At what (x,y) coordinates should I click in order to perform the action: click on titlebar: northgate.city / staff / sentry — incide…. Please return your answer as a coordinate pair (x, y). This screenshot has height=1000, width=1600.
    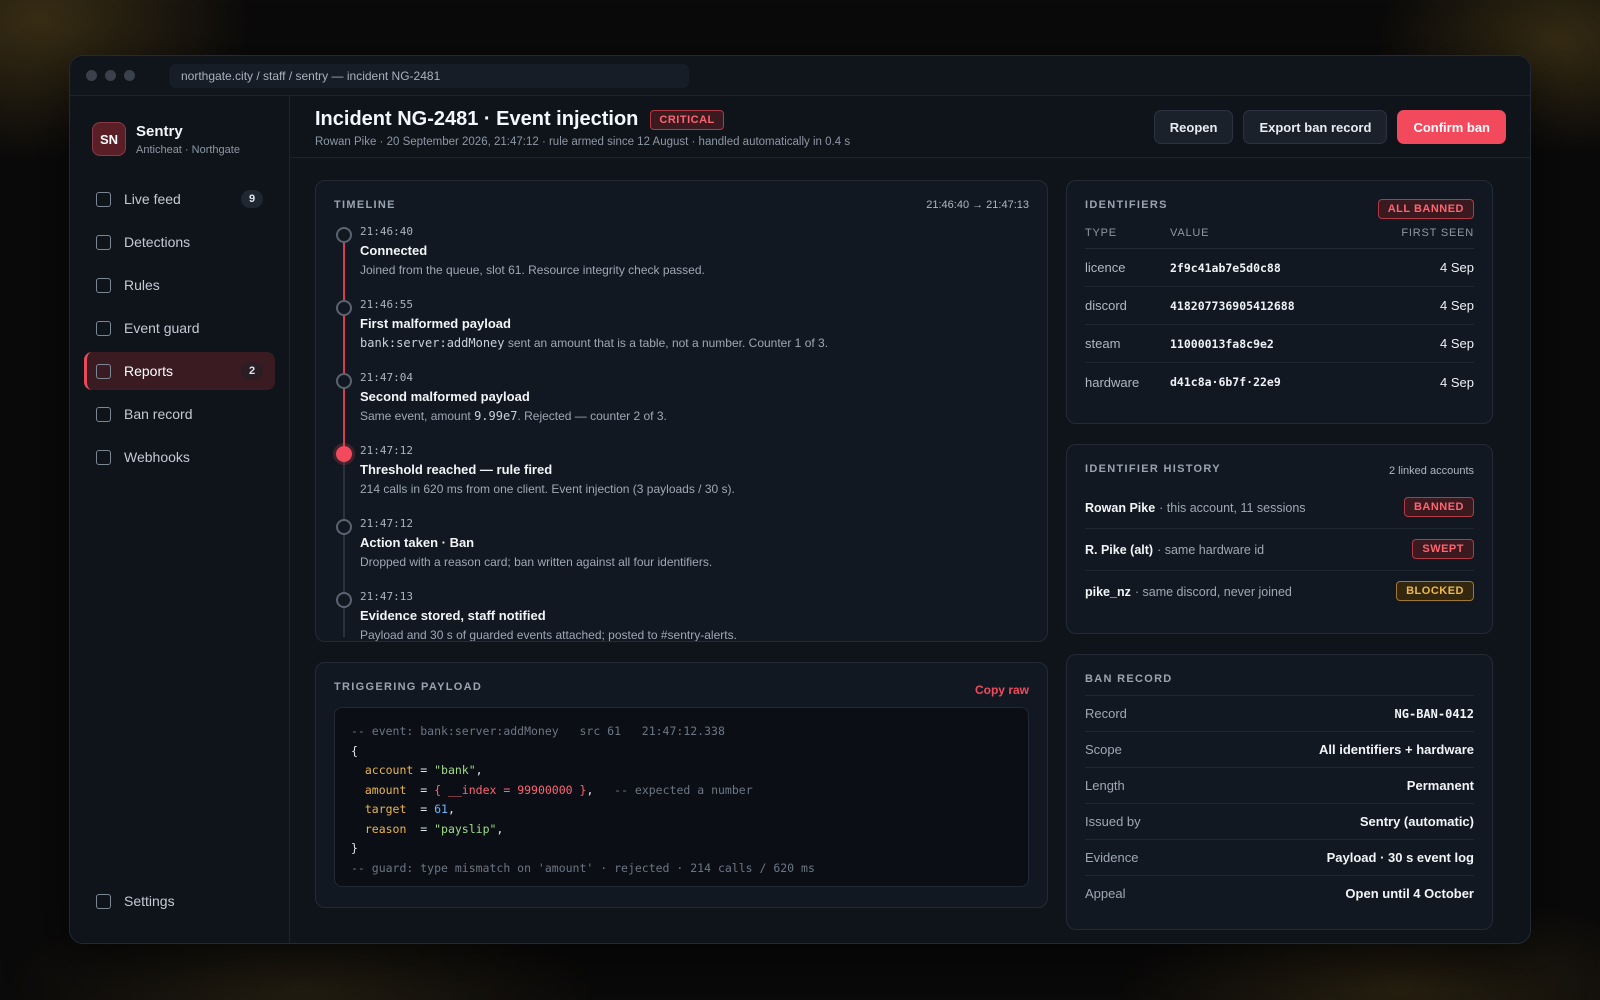
    Looking at the image, I should click on (800, 76).